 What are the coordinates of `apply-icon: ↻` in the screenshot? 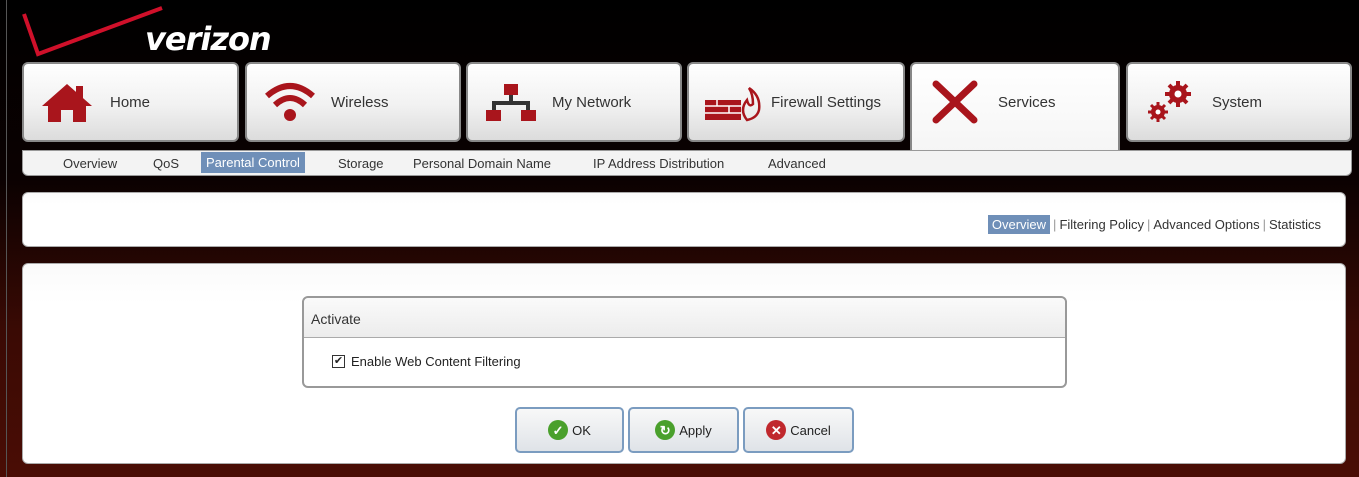 It's located at (665, 430).